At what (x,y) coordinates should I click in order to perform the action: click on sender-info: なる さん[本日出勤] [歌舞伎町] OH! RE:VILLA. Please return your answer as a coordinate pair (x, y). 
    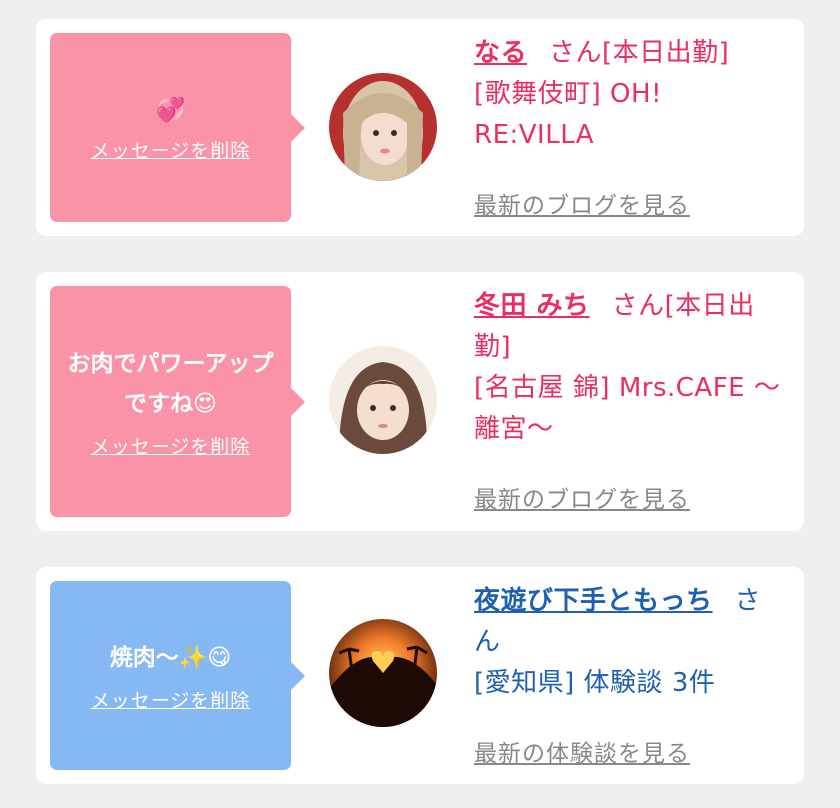
    Looking at the image, I should click on (629, 94).